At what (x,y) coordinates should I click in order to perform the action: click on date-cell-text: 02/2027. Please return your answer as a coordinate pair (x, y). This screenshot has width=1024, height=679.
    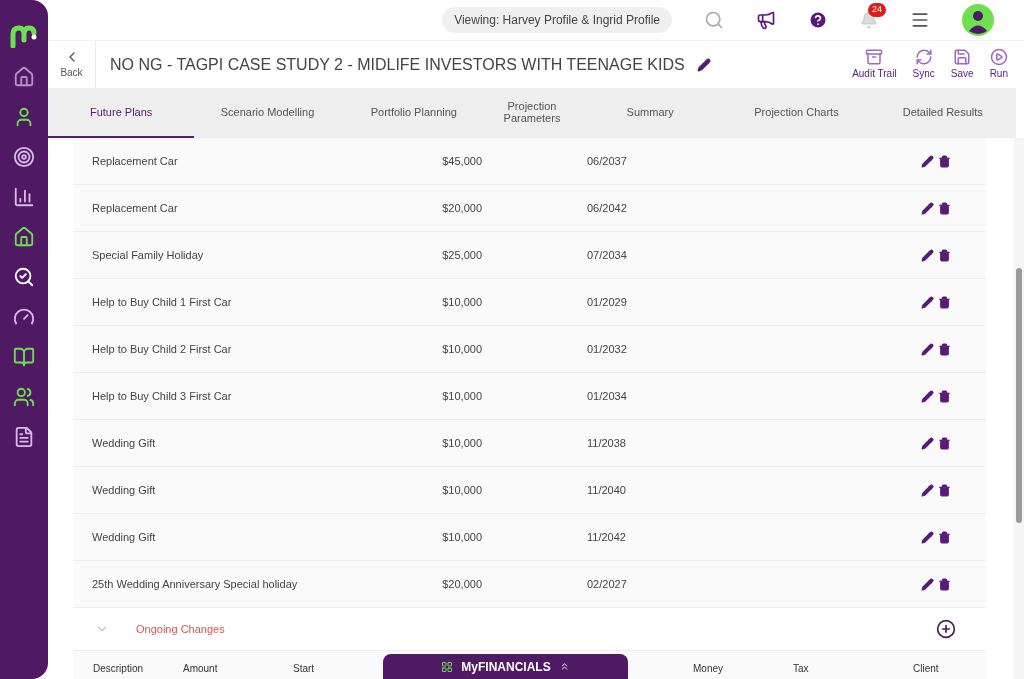
    Looking at the image, I should click on (607, 584).